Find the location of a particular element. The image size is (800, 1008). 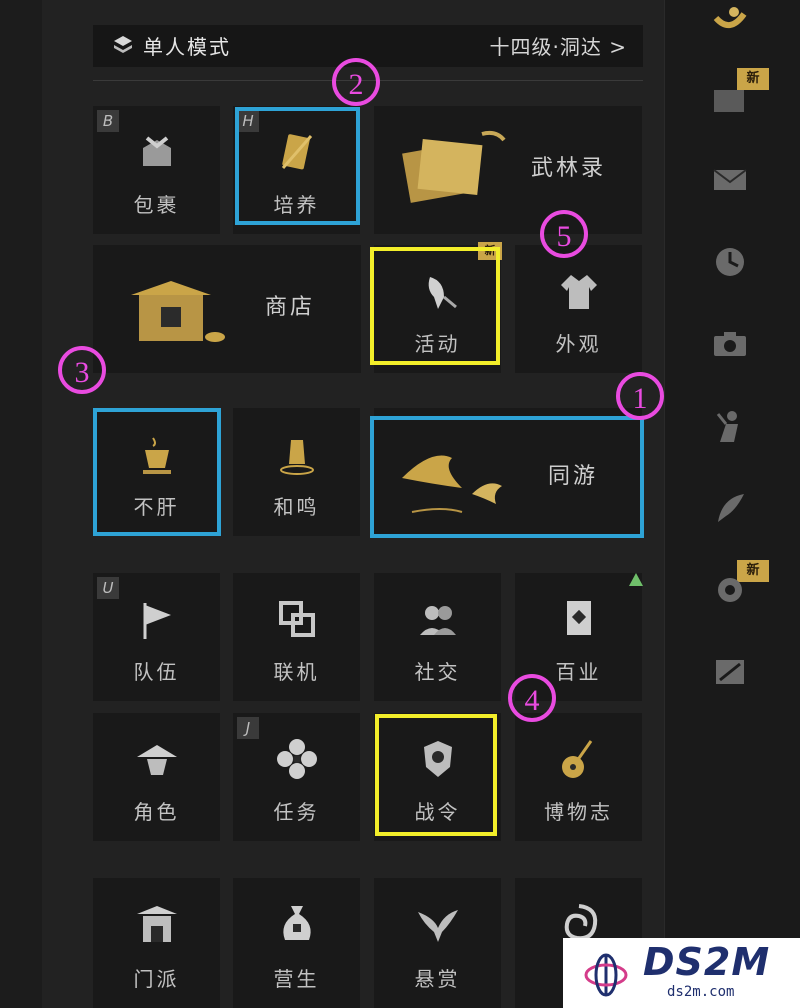

tile-label: 商店 is located at coordinates (289, 307).